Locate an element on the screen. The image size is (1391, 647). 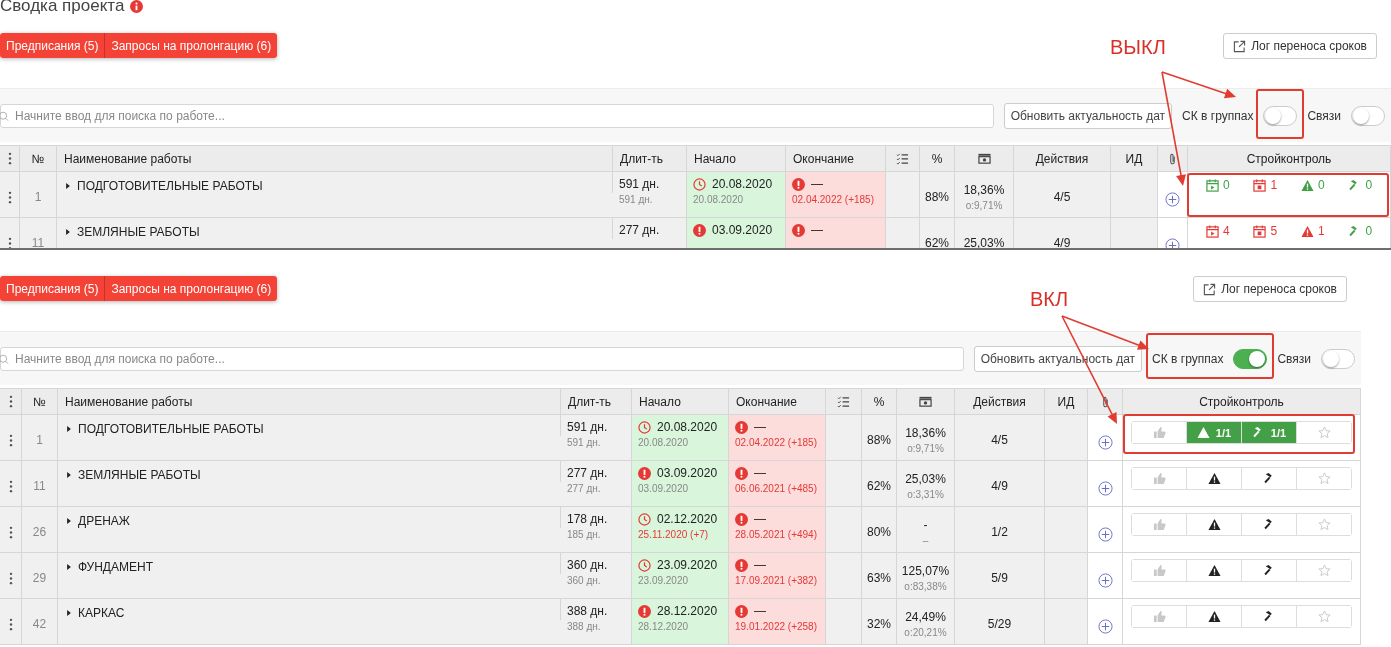
duration-text: 591 дн. is located at coordinates (587, 427).